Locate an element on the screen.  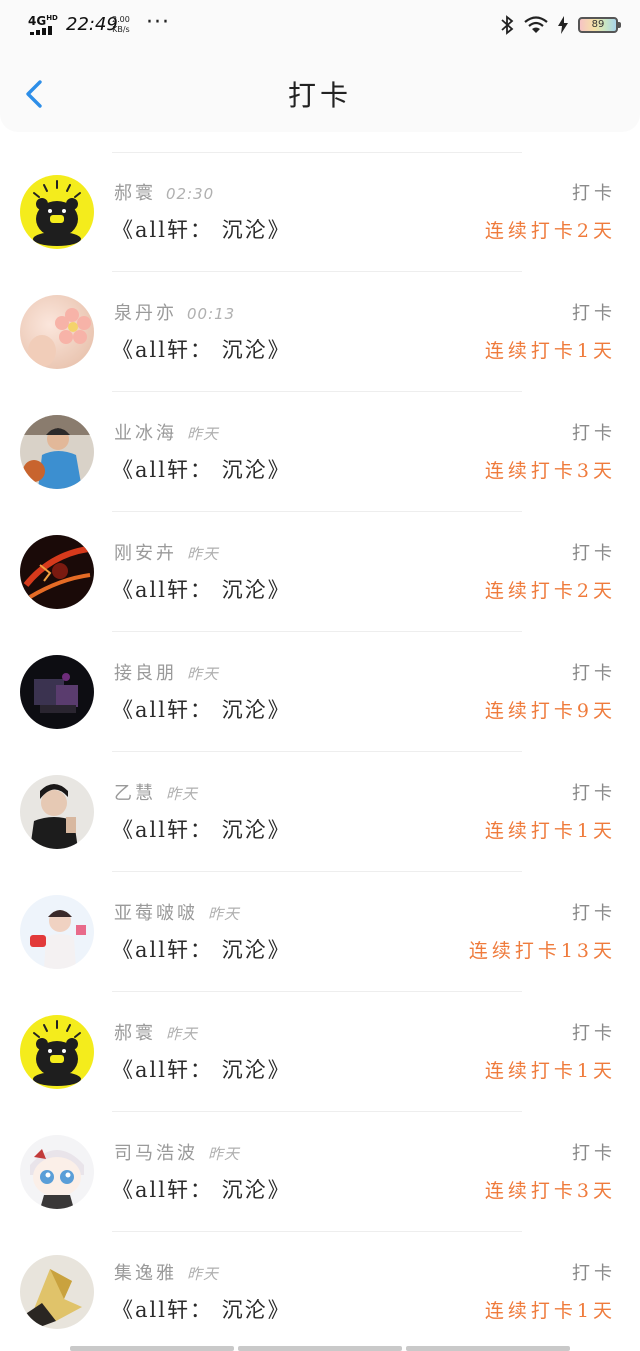
wifi-icon is located at coordinates (536, 24).